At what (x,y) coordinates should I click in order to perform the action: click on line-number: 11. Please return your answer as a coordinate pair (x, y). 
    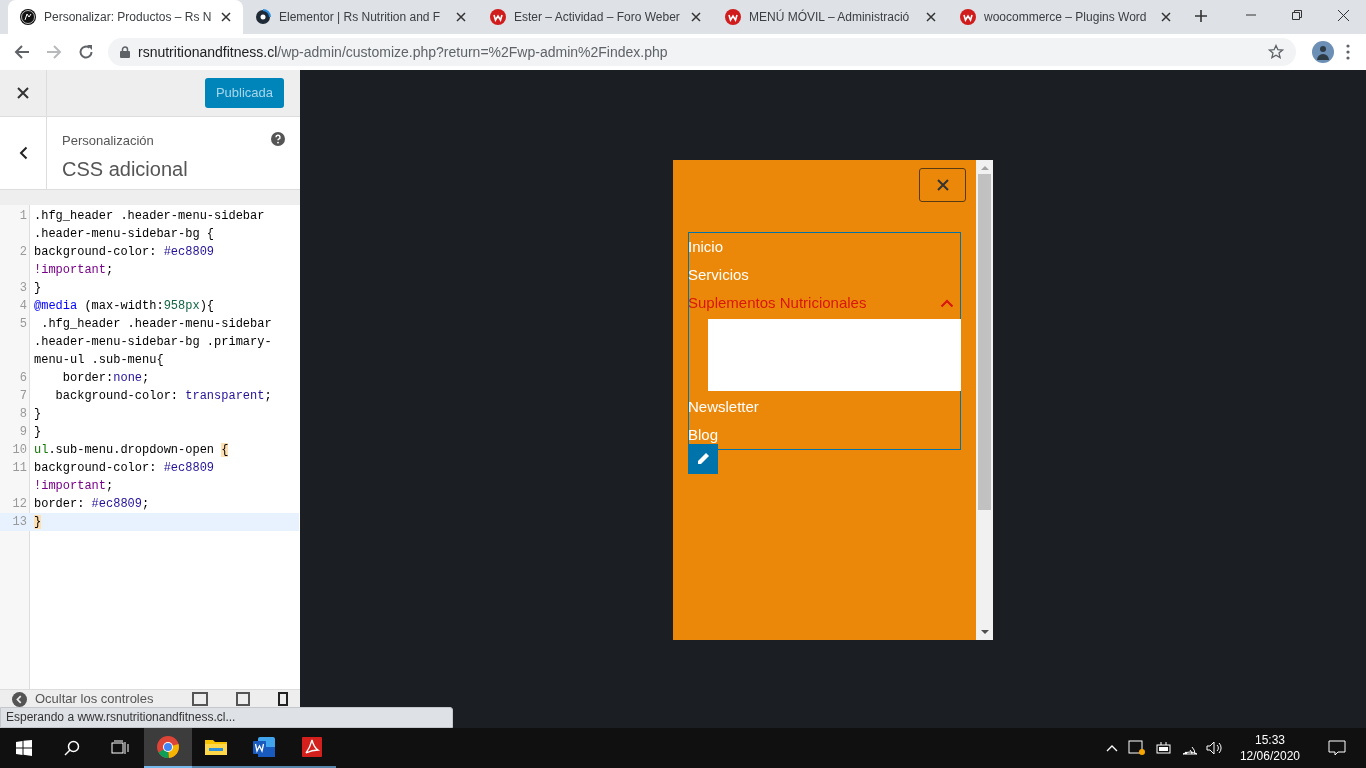
    Looking at the image, I should click on (19, 468).